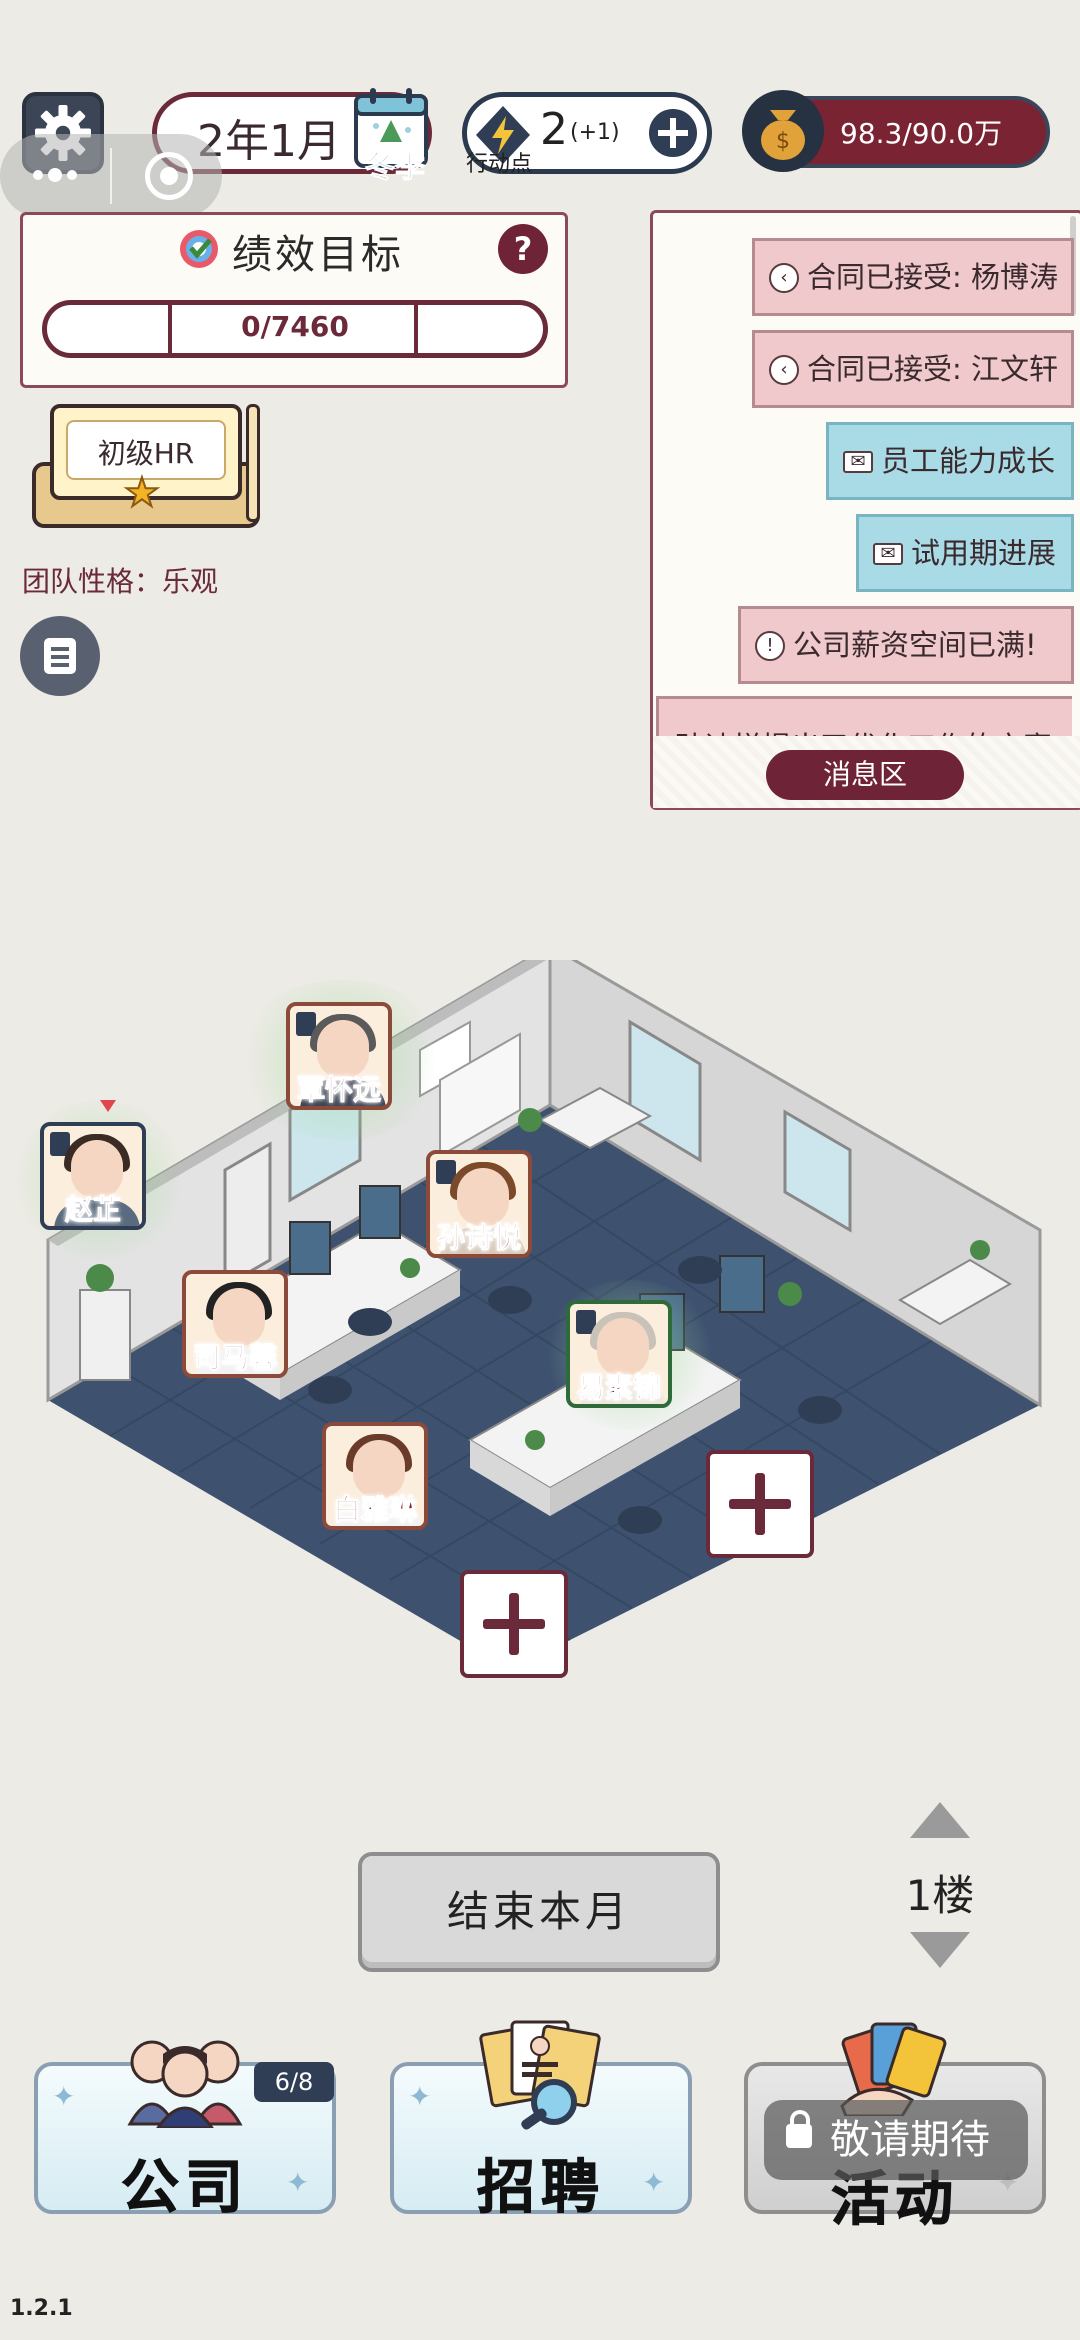 The height and width of the screenshot is (2340, 1080). I want to click on performance-title: 绩效目标, so click(318, 255).